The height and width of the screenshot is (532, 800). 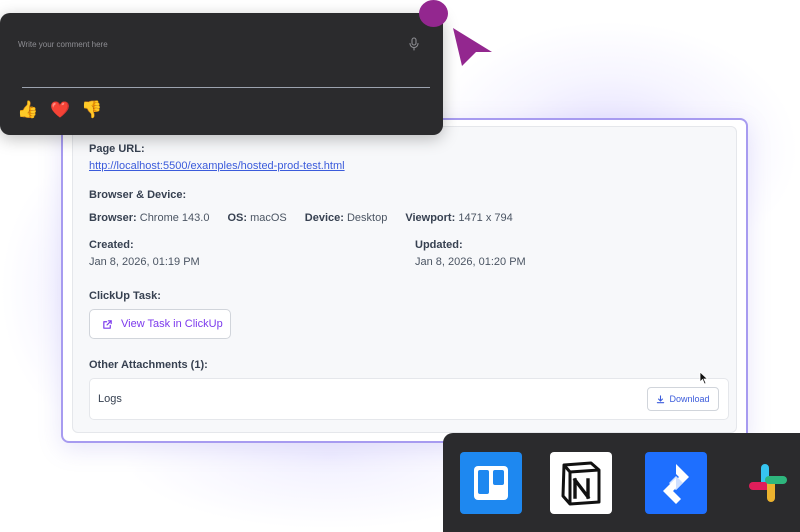 I want to click on browser-info: Browser: Chrome 143.0, so click(x=149, y=218).